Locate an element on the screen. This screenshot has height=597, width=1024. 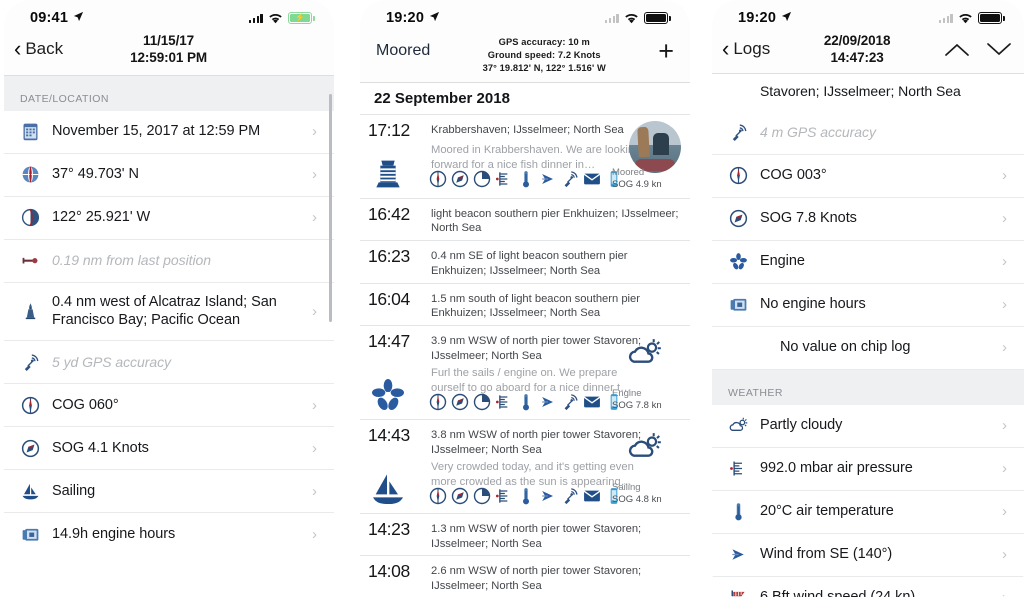
add-entry-button: + is located at coordinates (666, 47).